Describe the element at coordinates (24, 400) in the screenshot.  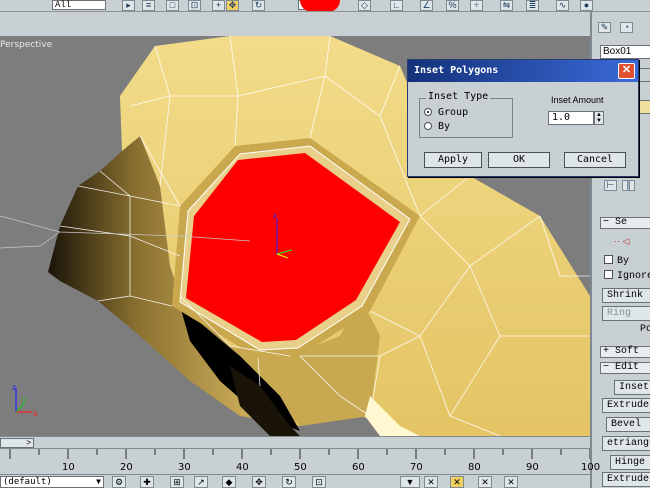
I see `svg-text: y` at that location.